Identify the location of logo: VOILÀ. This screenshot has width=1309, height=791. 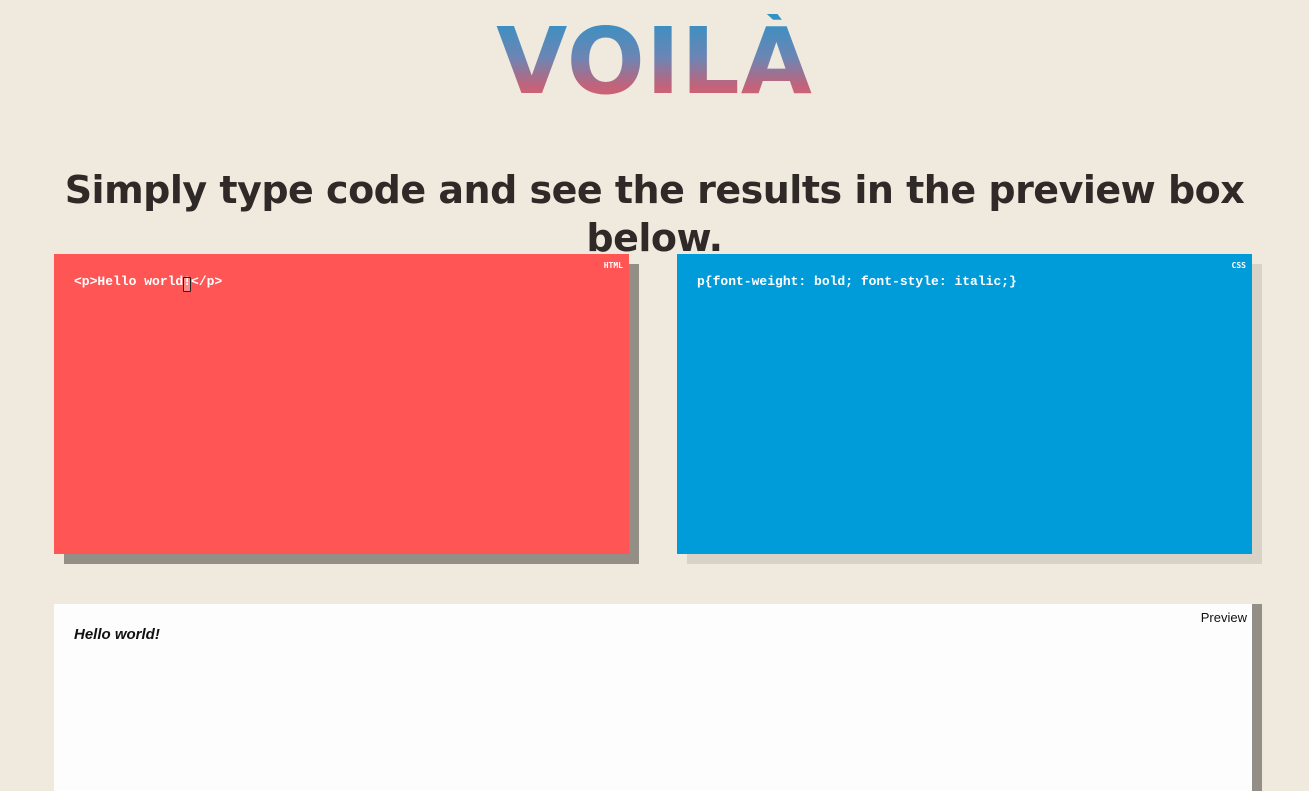
(654, 62).